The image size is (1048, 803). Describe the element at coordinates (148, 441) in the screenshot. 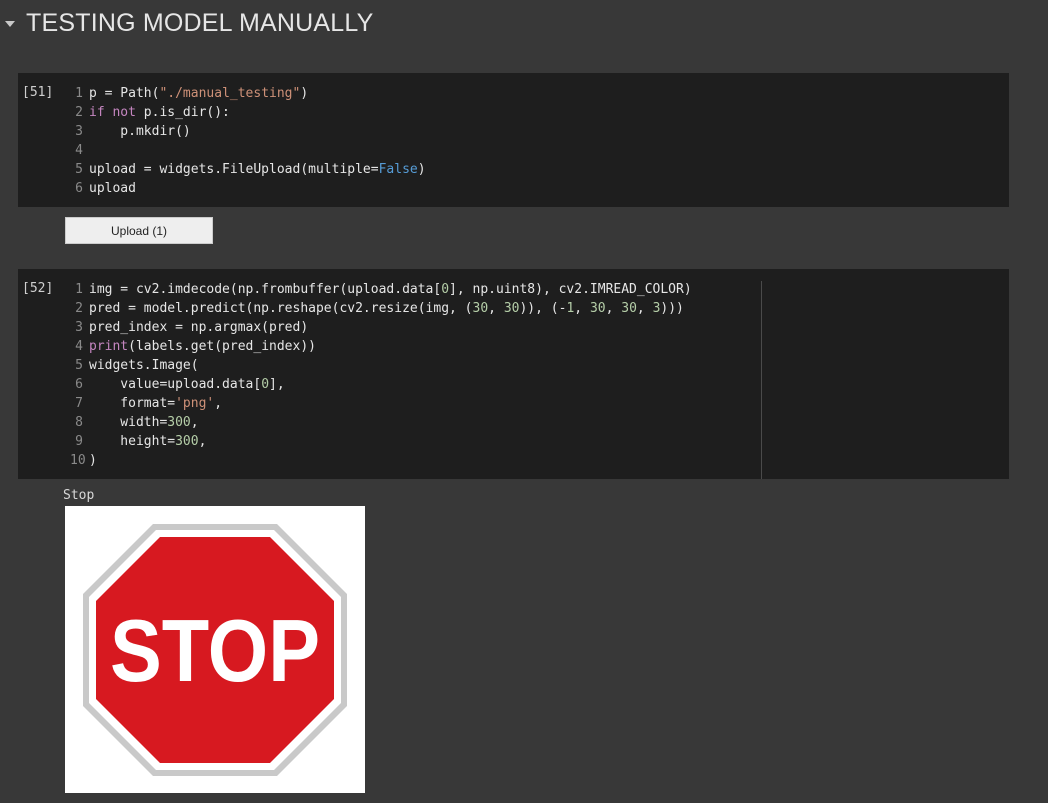

I see `code-text: height=300,` at that location.